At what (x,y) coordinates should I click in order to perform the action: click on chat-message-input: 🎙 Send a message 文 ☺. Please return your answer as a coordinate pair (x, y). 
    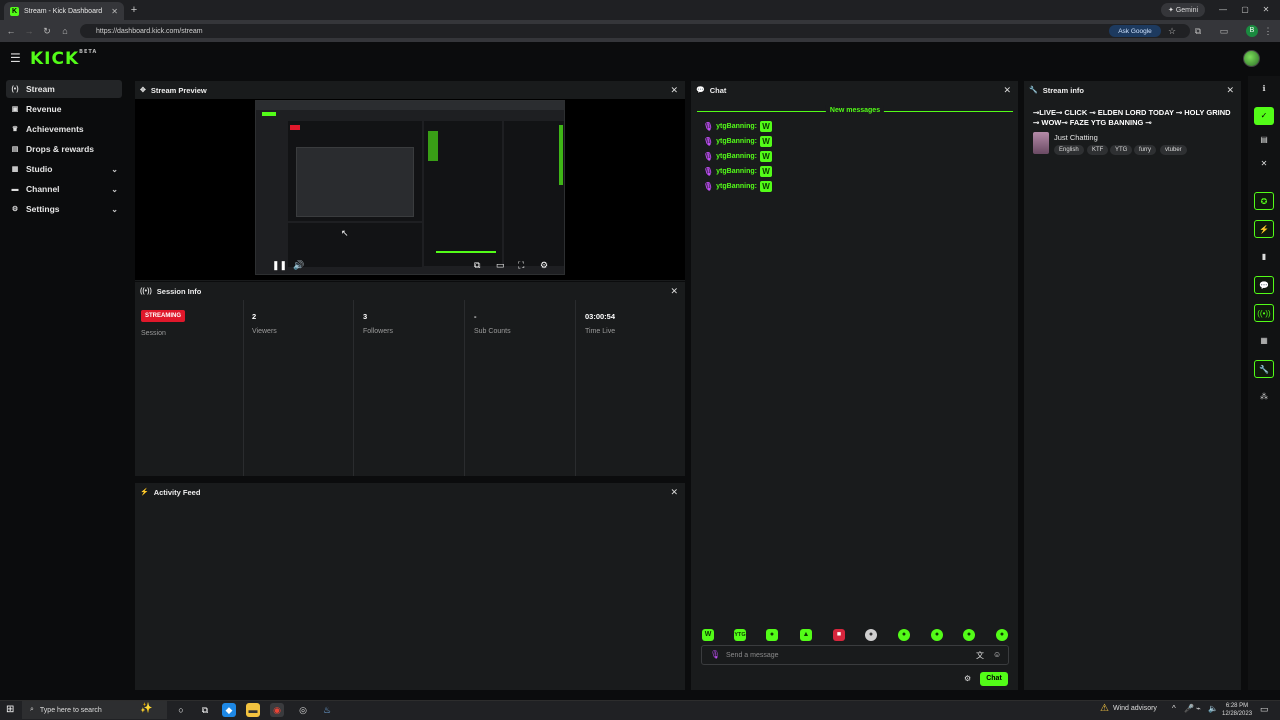
    Looking at the image, I should click on (855, 655).